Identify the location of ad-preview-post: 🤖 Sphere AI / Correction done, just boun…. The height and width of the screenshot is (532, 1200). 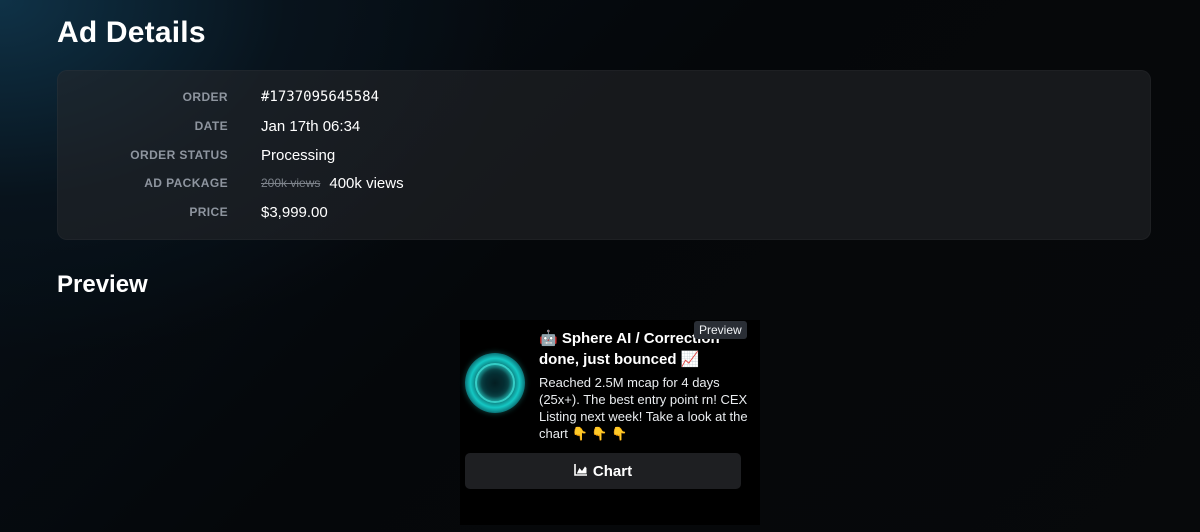
(610, 422).